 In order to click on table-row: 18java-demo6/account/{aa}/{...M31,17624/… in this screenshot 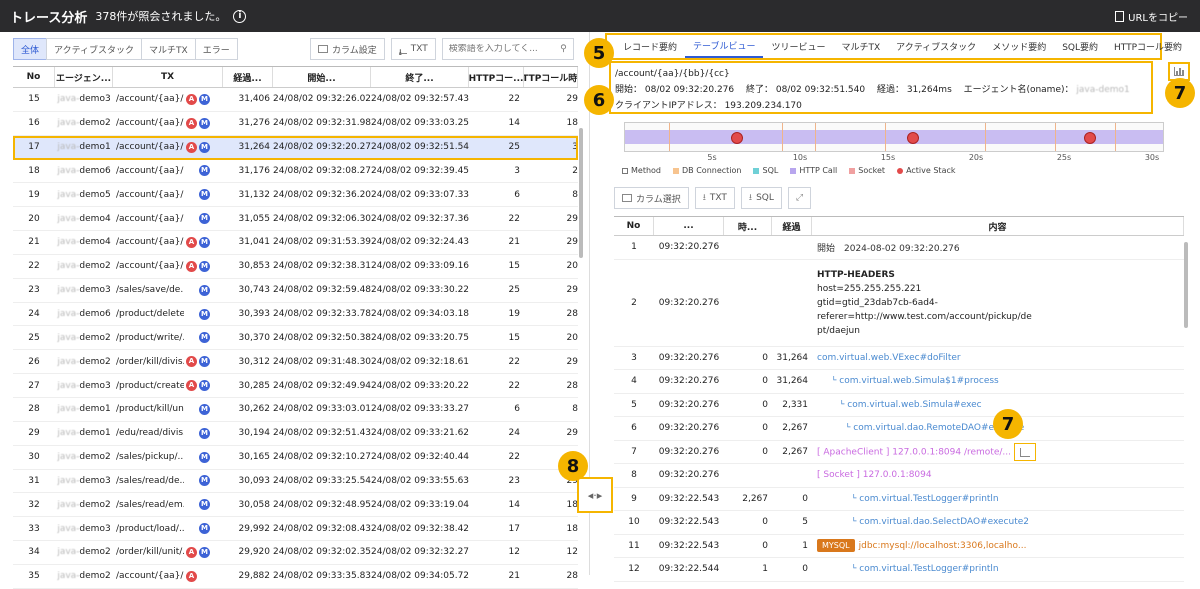, I will do `click(295, 172)`.